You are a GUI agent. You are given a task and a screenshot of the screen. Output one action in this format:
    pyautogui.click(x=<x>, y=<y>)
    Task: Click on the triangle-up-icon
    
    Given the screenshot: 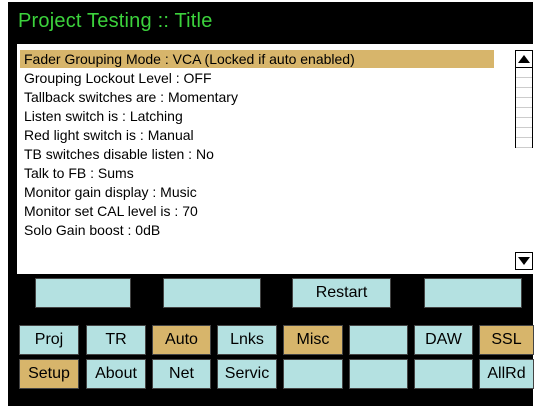 What is the action you would take?
    pyautogui.click(x=524, y=59)
    